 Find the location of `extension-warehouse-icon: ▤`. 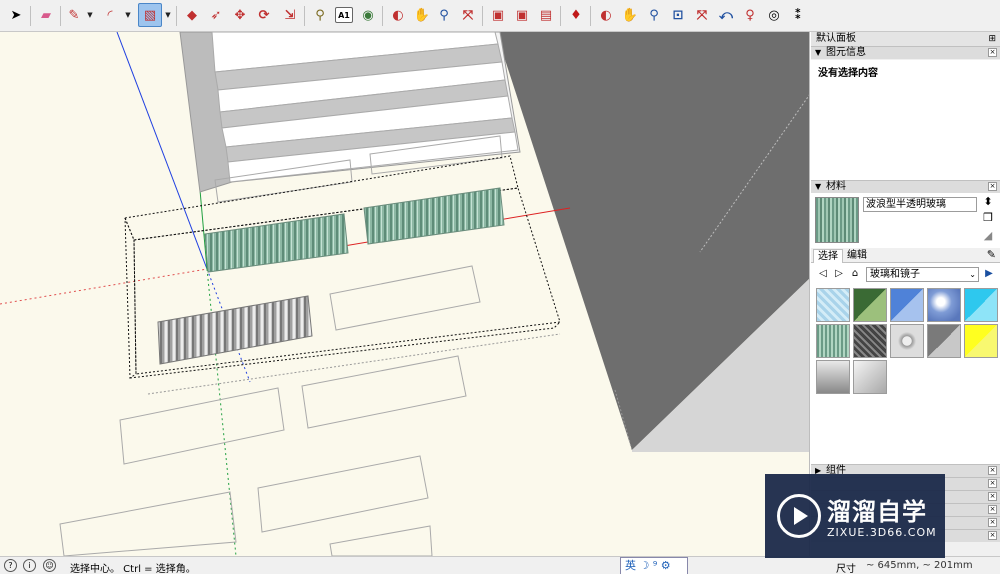

extension-warehouse-icon: ▤ is located at coordinates (546, 15).